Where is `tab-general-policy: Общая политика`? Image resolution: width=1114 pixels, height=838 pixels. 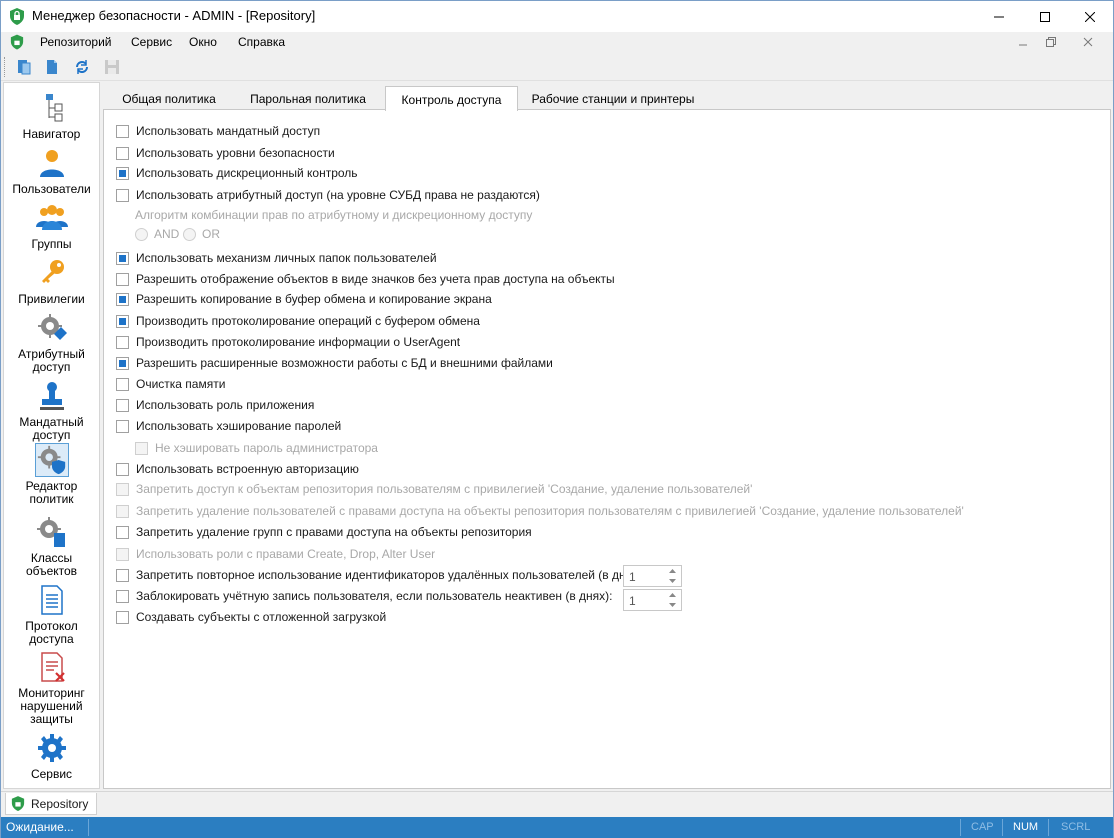
tab-general-policy: Общая политика is located at coordinates (169, 99).